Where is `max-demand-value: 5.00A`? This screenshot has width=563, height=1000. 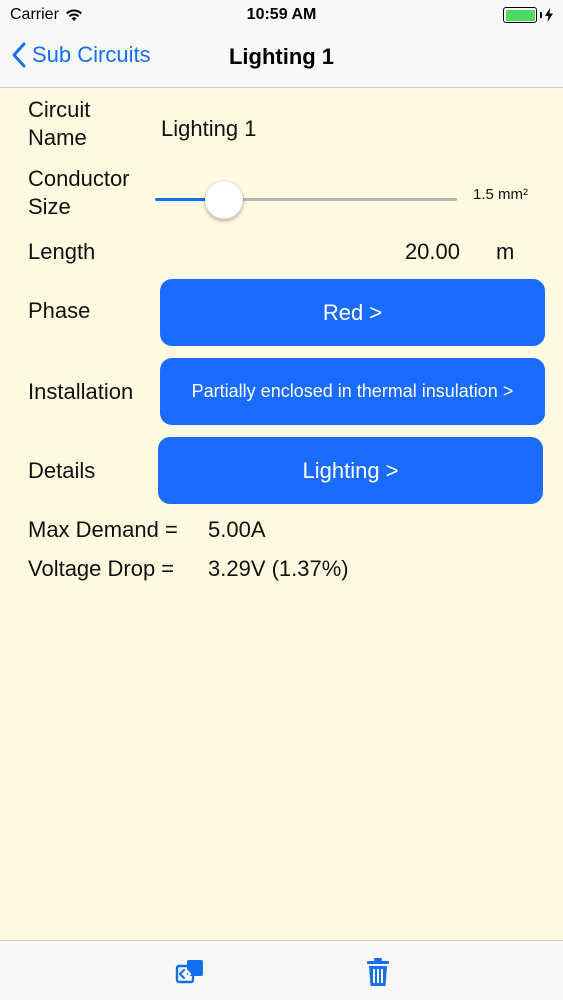
max-demand-value: 5.00A is located at coordinates (237, 529).